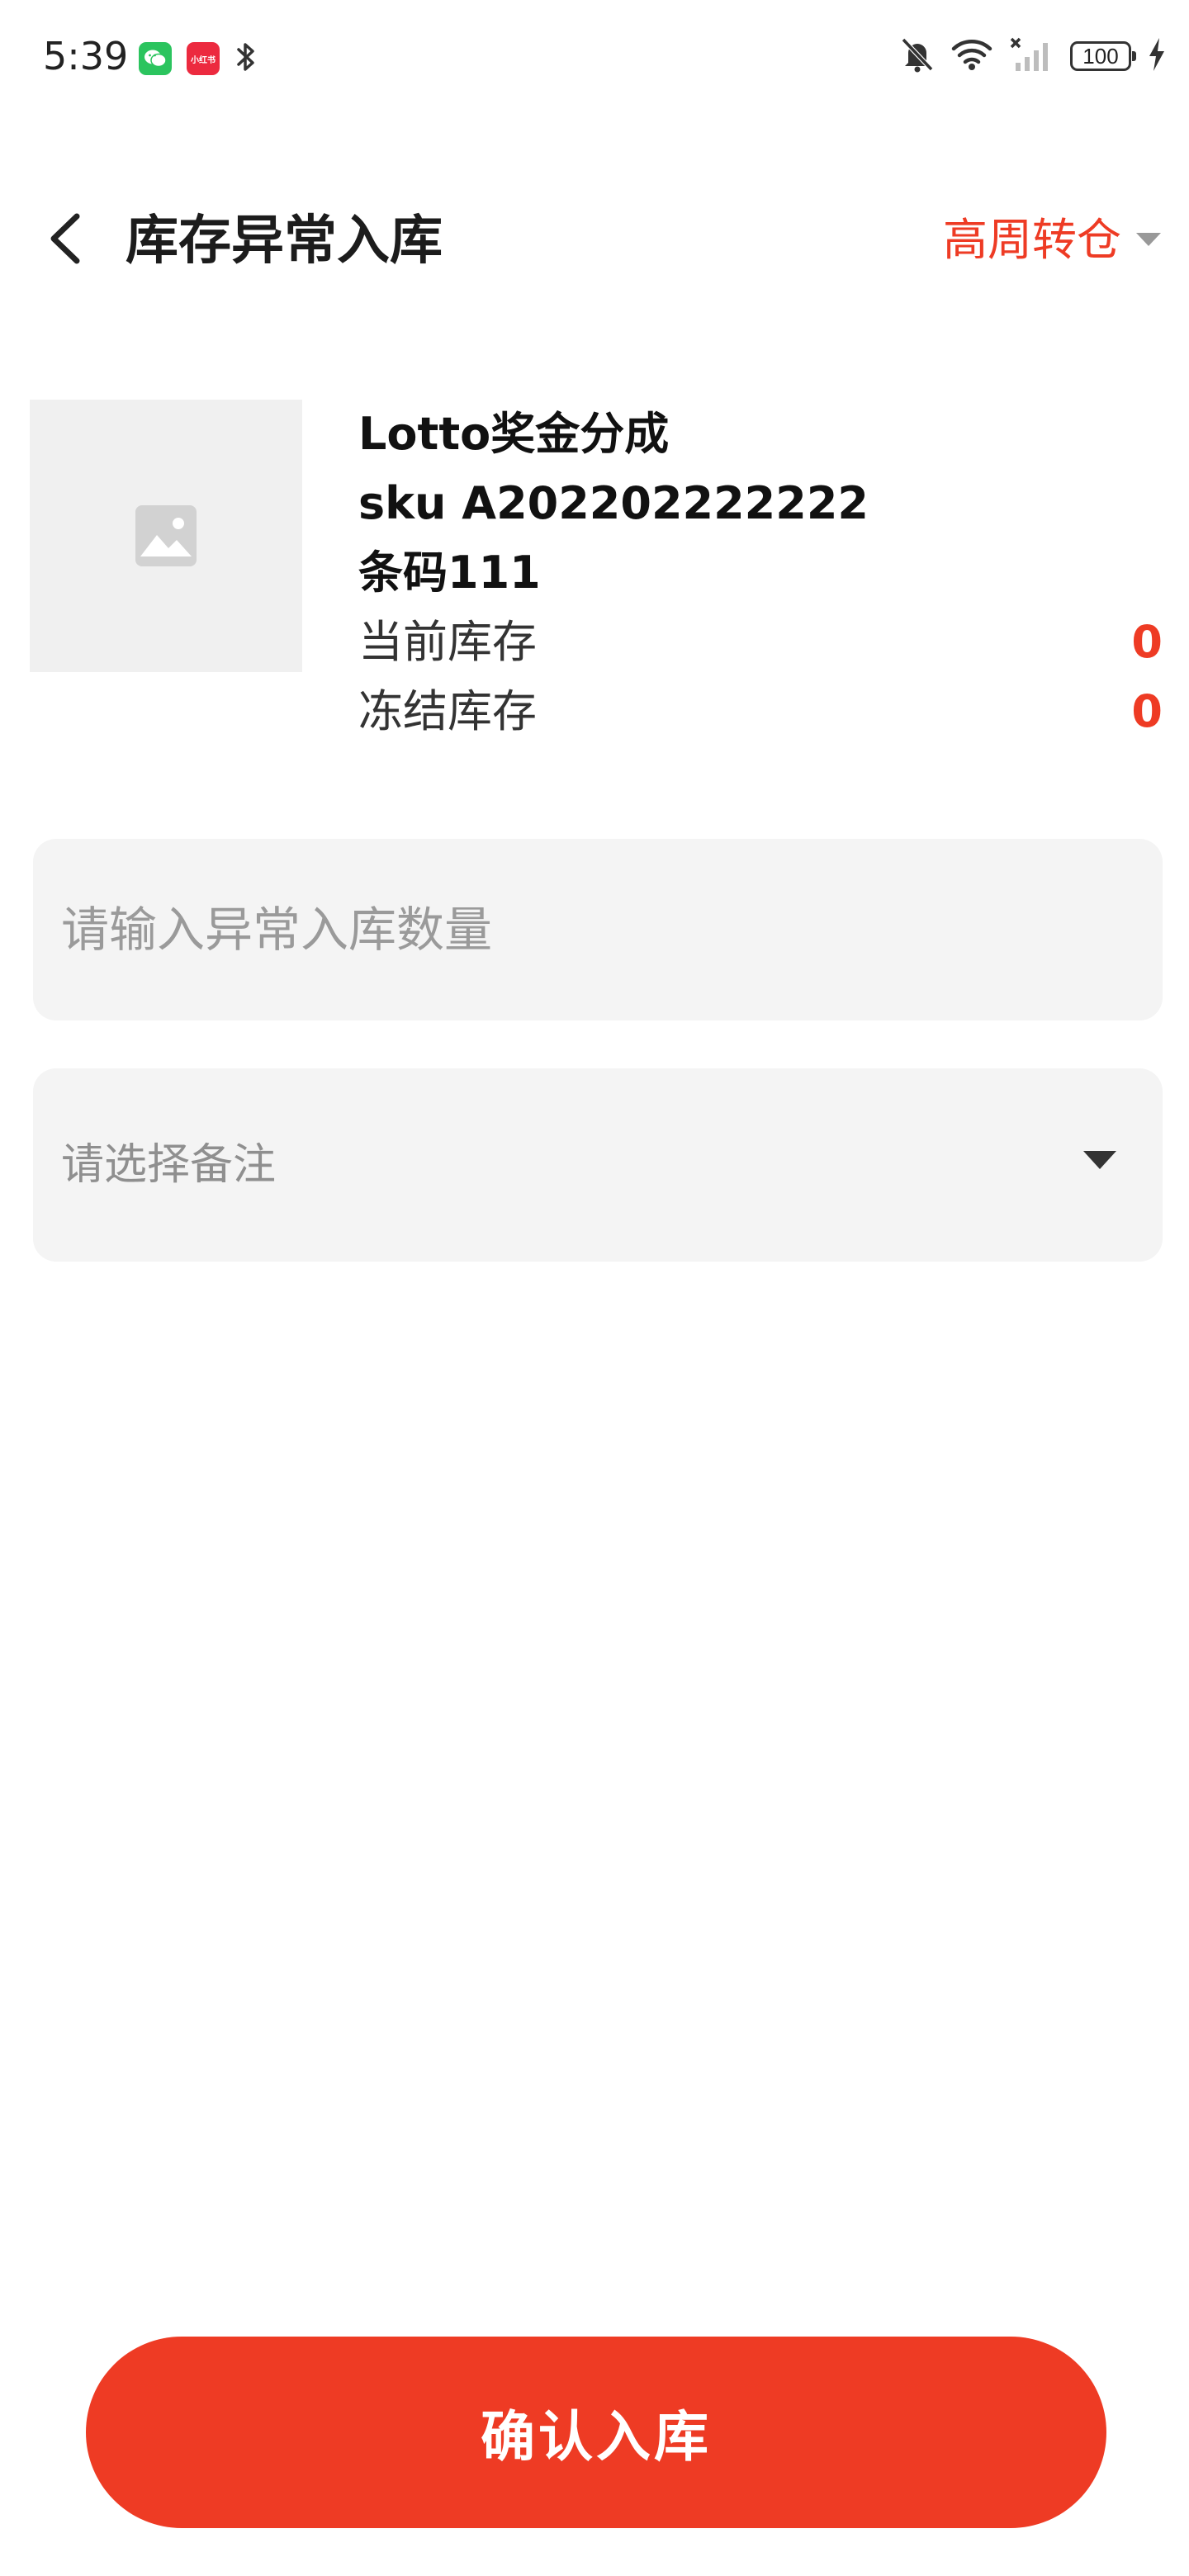  I want to click on status-notification-icons: 小红书, so click(198, 59).